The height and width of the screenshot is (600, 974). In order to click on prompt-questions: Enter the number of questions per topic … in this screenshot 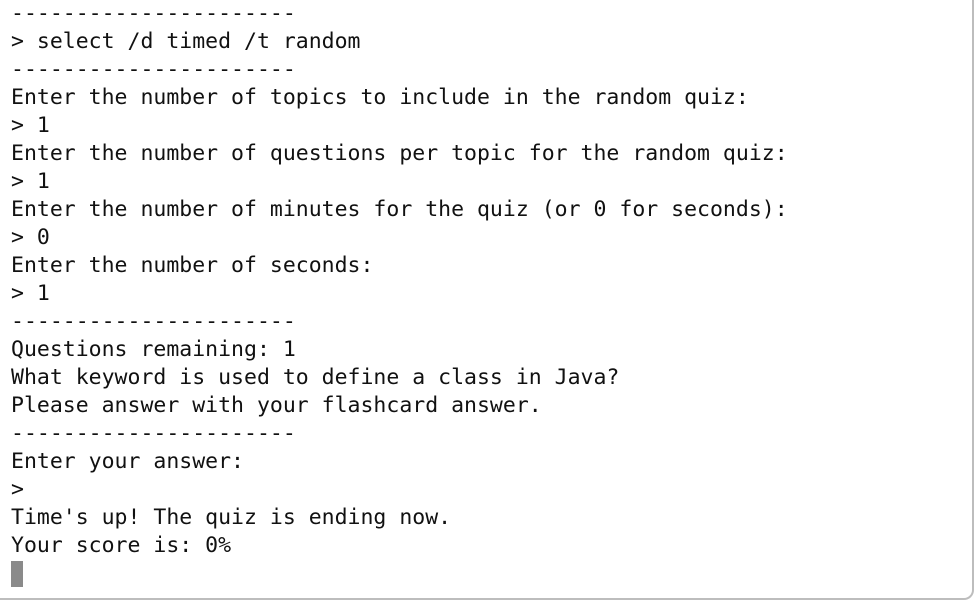, I will do `click(399, 153)`.